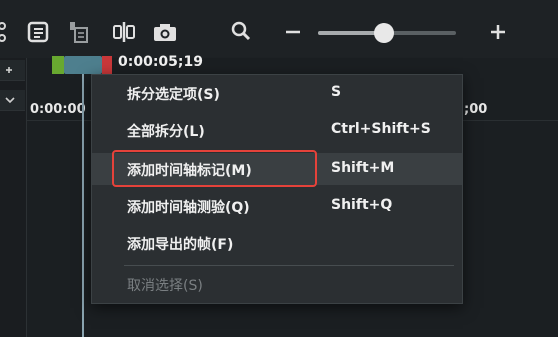 The width and height of the screenshot is (558, 337). I want to click on paste-icon, so click(78, 32).